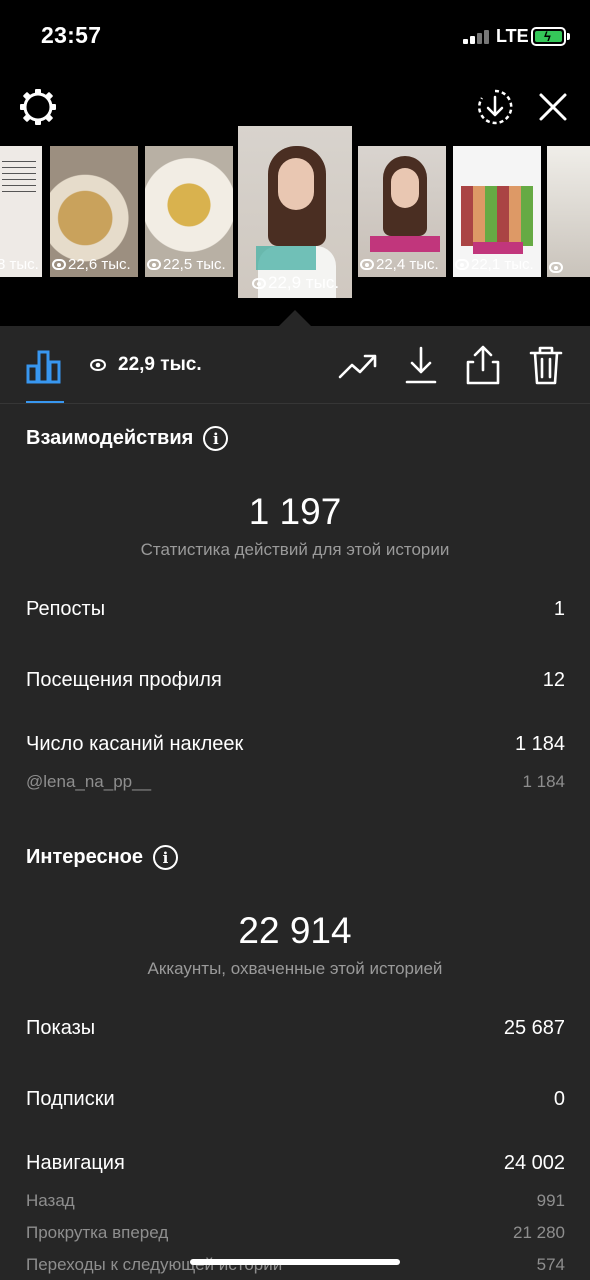  I want to click on discovery-subtitle: Аккаунты, охваченные этой историей, so click(295, 968).